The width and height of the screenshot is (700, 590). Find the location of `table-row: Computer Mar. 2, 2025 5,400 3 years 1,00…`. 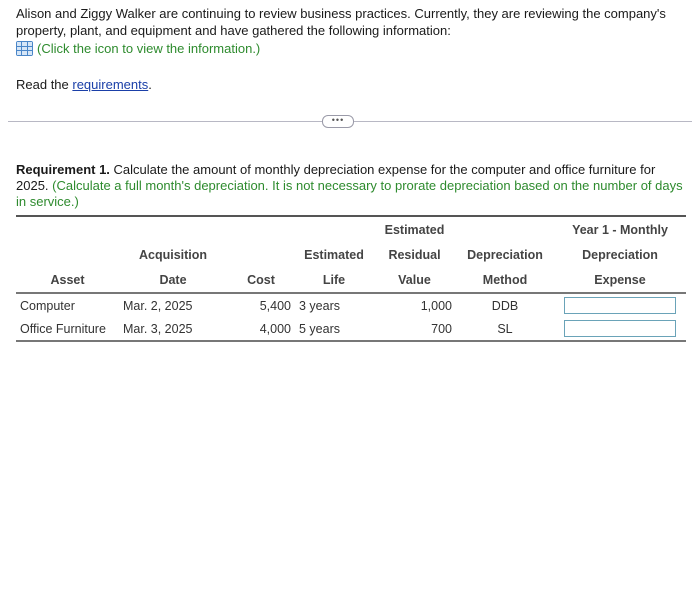

table-row: Computer Mar. 2, 2025 5,400 3 years 1,00… is located at coordinates (351, 305).